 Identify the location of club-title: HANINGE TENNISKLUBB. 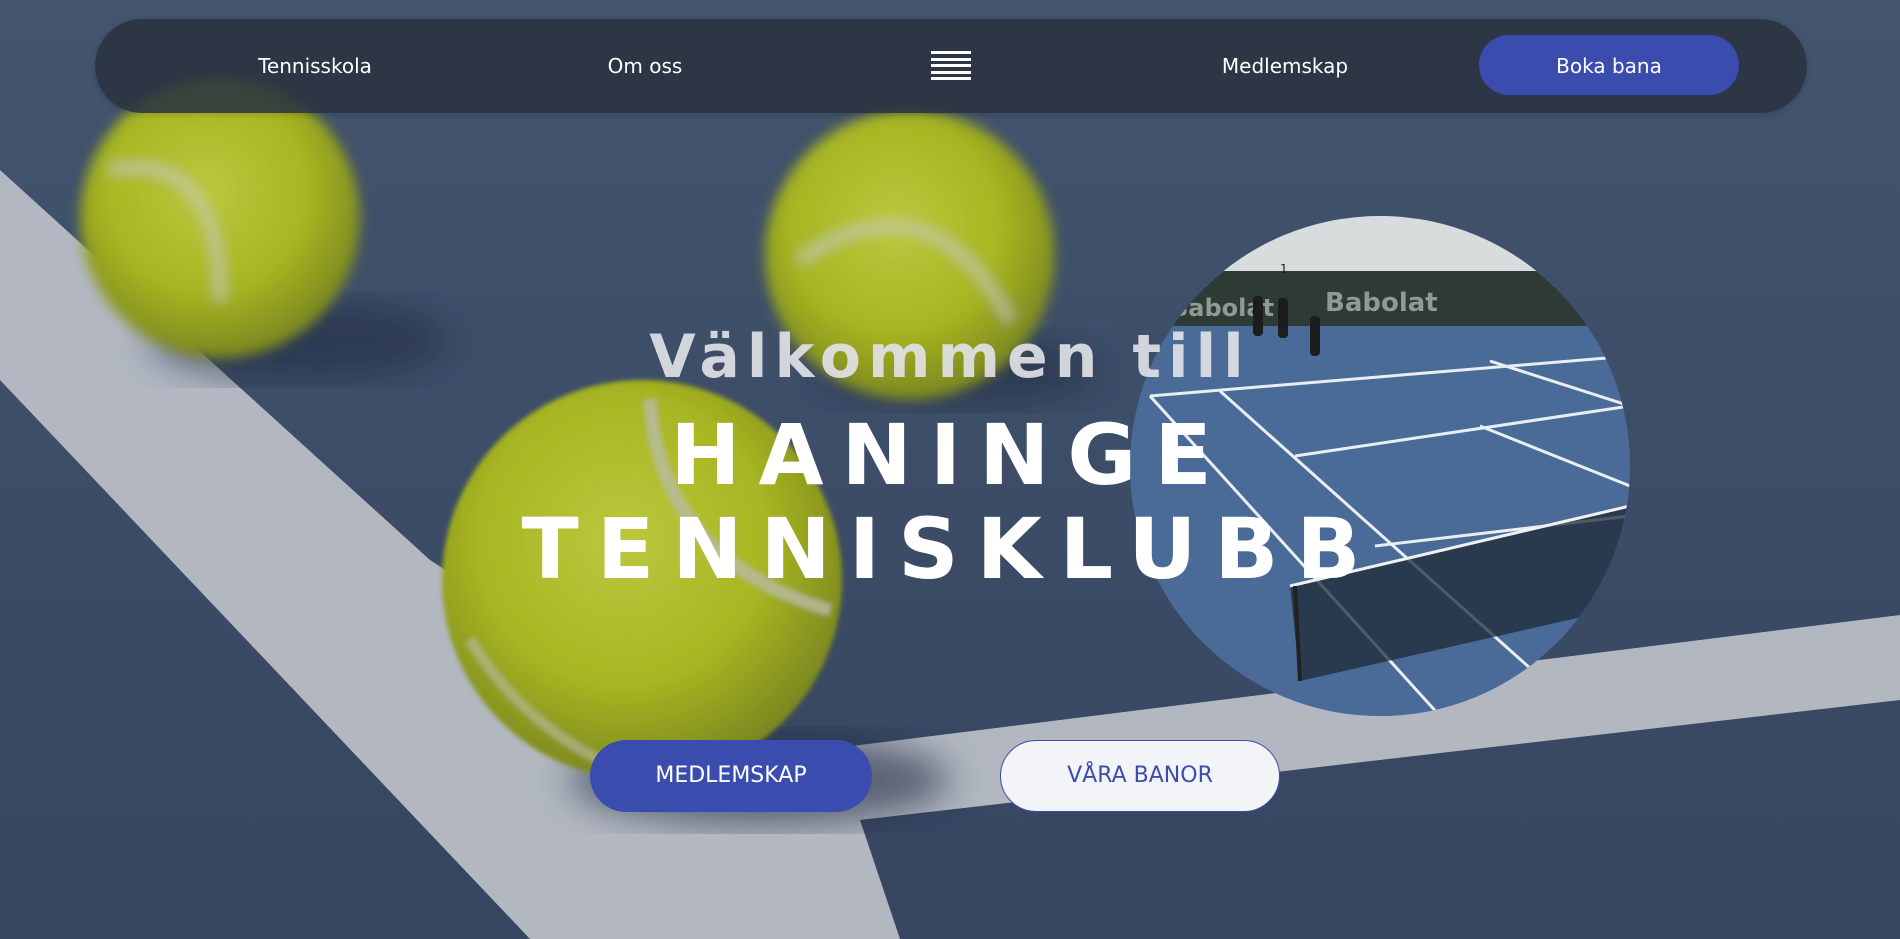
(950, 502).